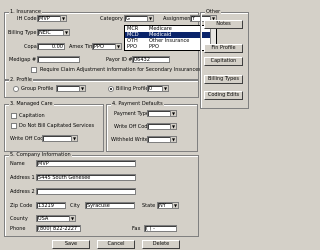 This screenshot has width=320, height=250. What do you see at coordinates (22, 192) in the screenshot?
I see `address2-label: Address 2` at bounding box center [22, 192].